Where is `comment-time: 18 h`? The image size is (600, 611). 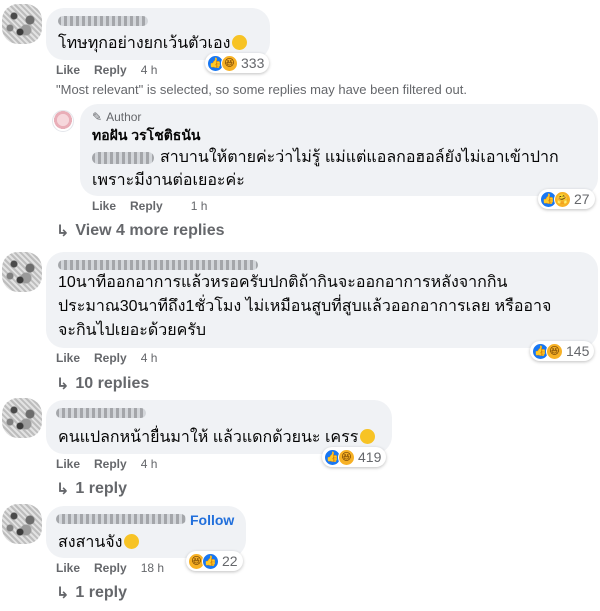 comment-time: 18 h is located at coordinates (152, 568).